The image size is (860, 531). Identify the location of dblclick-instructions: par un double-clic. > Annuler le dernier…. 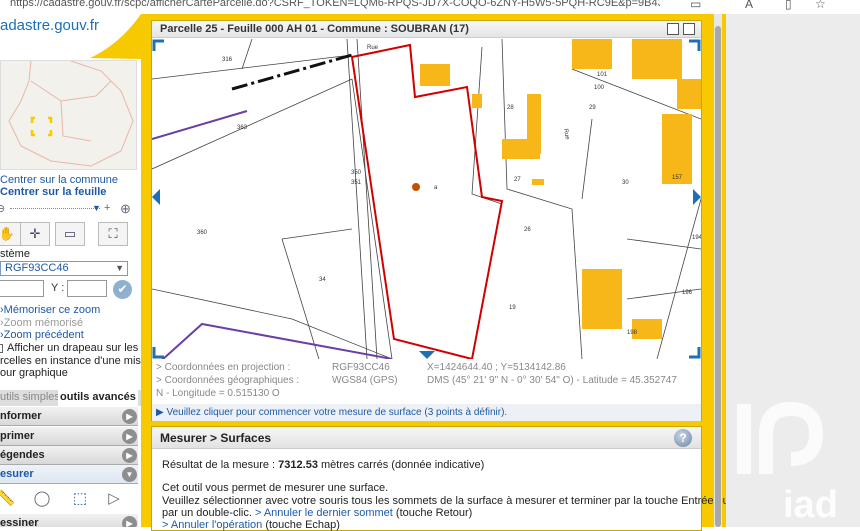
(317, 513).